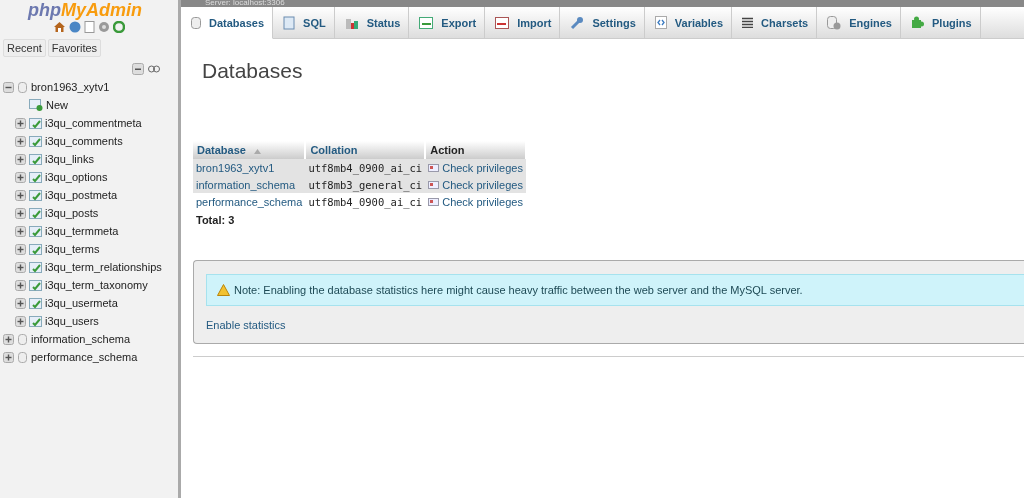  Describe the element at coordinates (74, 48) in the screenshot. I see `nav-tab: Favorites` at that location.